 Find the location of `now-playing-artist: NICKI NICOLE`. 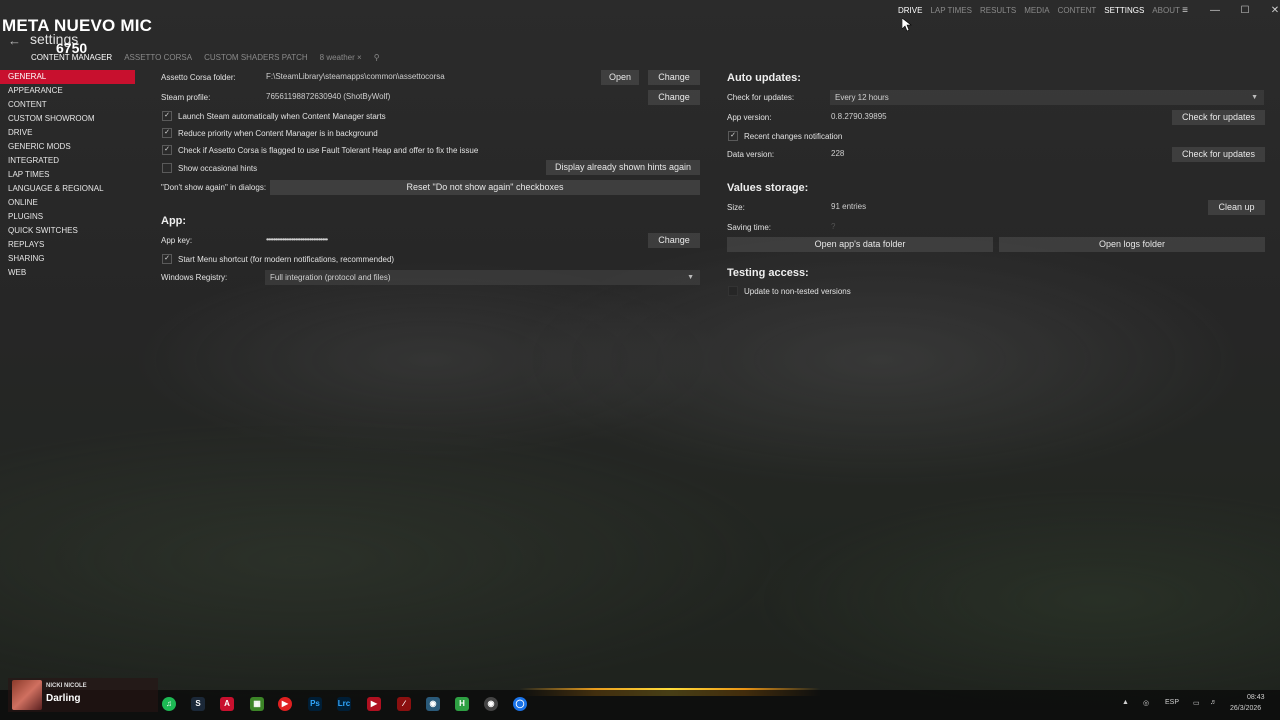

now-playing-artist: NICKI NICOLE is located at coordinates (66, 686).